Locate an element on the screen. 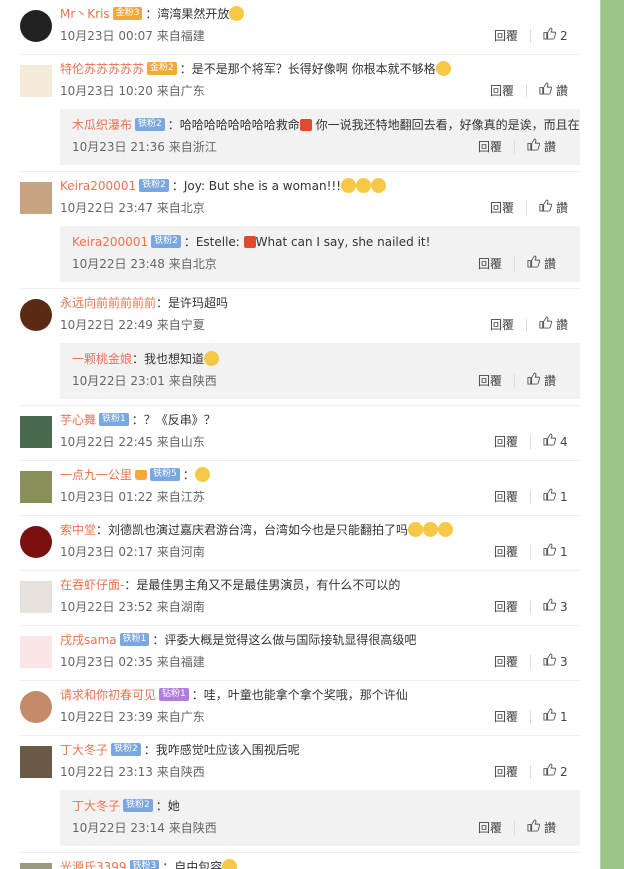  username-link: 永远向前前前前前 is located at coordinates (108, 303).